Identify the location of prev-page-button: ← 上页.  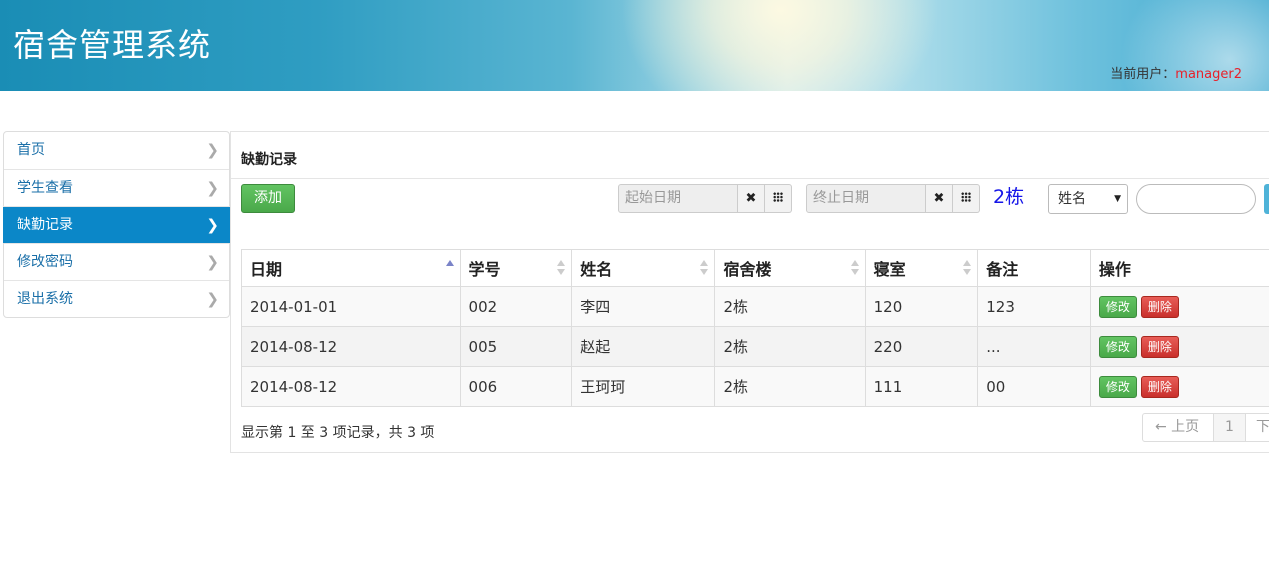
(1178, 427).